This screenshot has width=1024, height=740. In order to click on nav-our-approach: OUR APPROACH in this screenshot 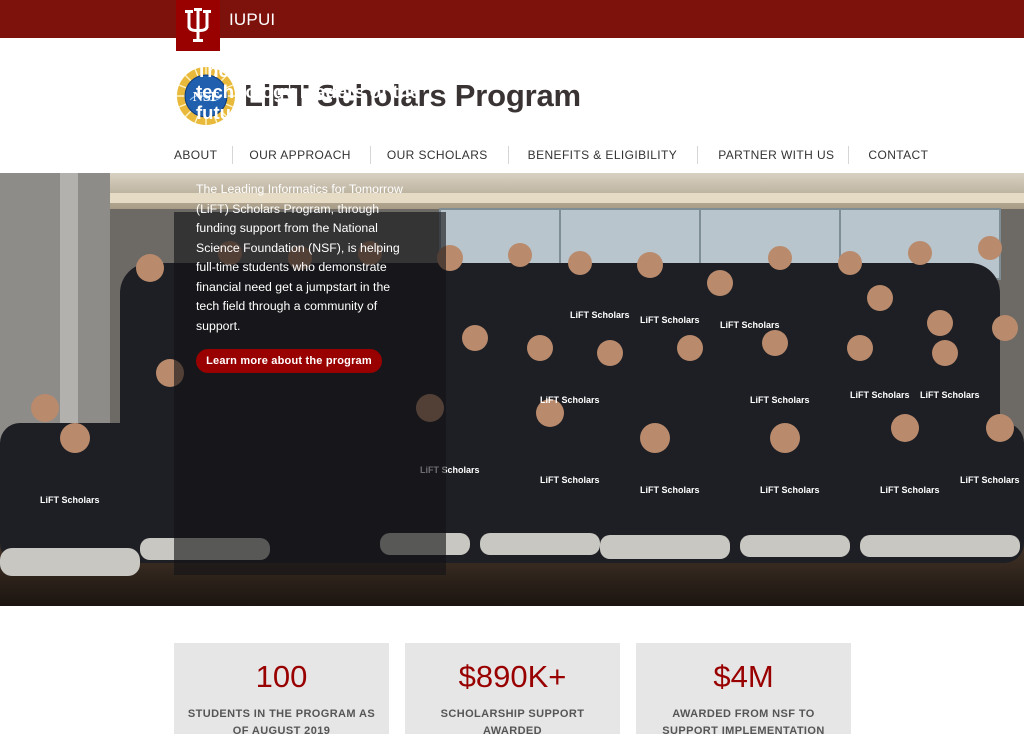, I will do `click(300, 155)`.